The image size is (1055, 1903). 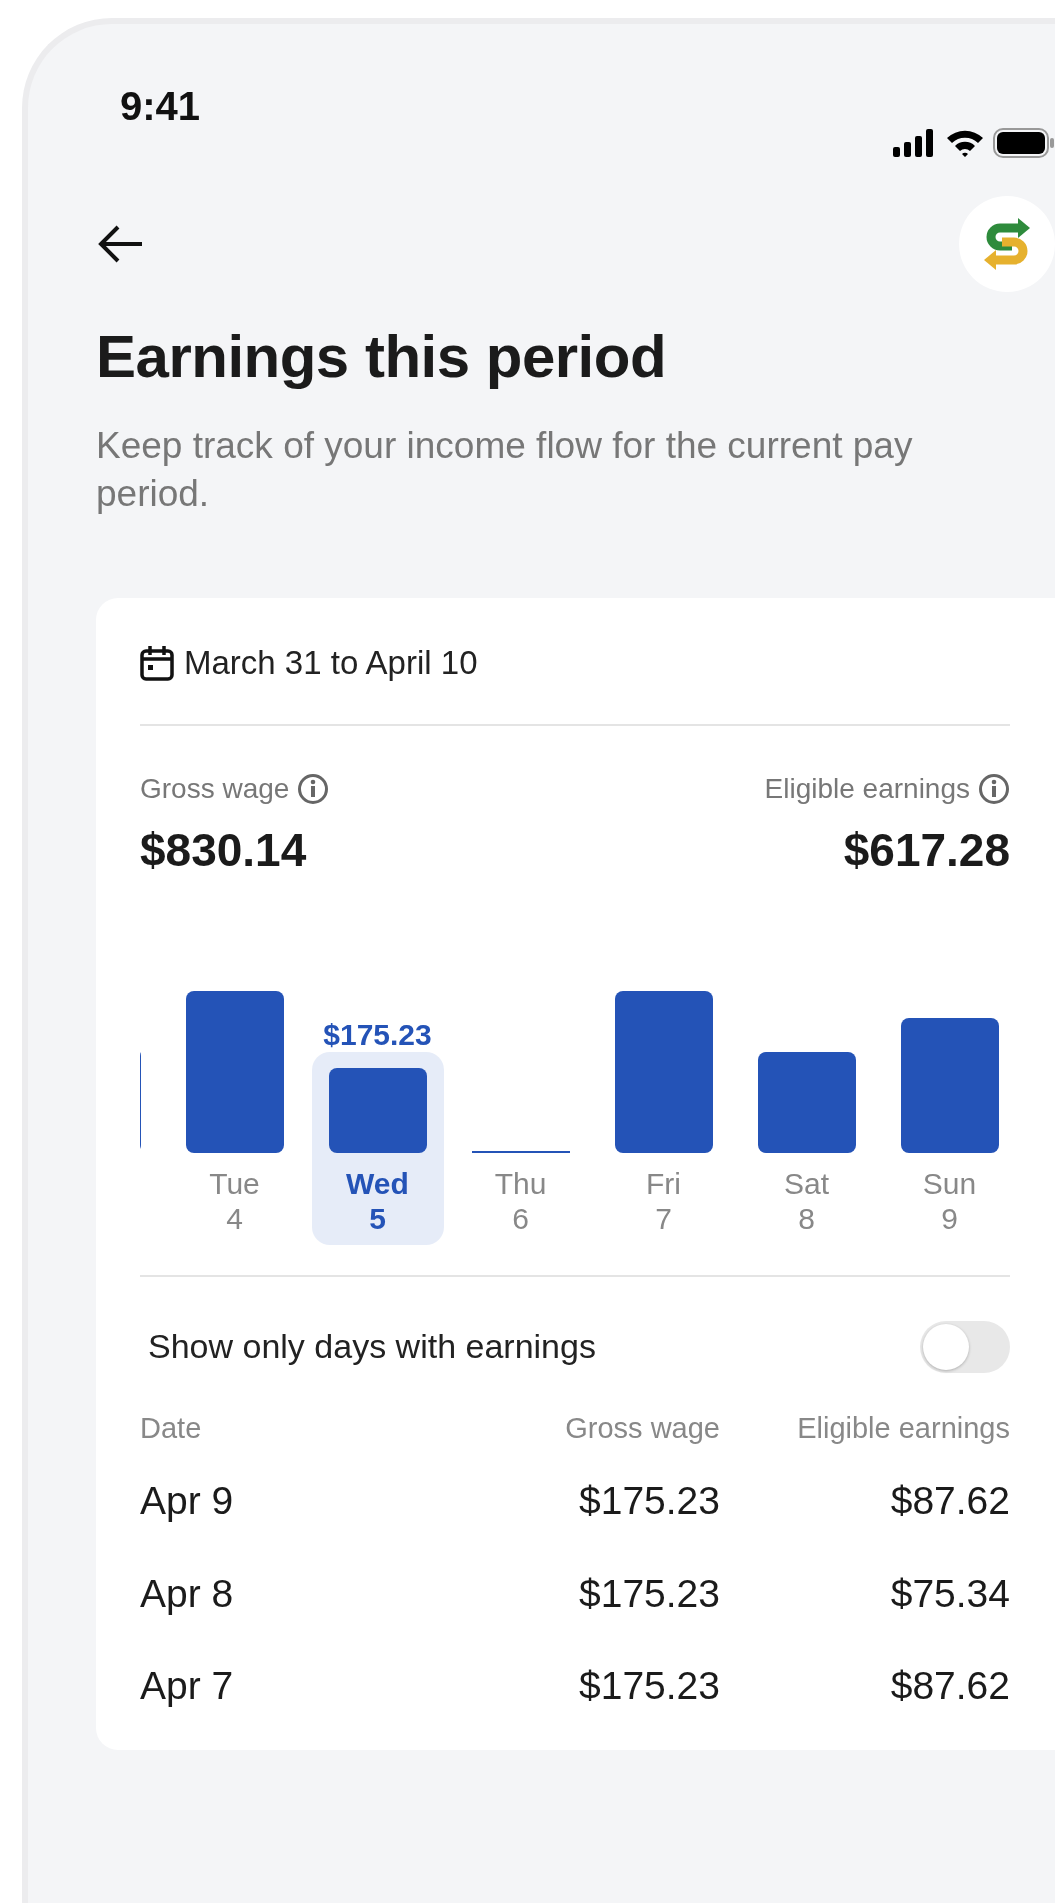 What do you see at coordinates (642, 1428) in the screenshot?
I see `column-header: Gross wage` at bounding box center [642, 1428].